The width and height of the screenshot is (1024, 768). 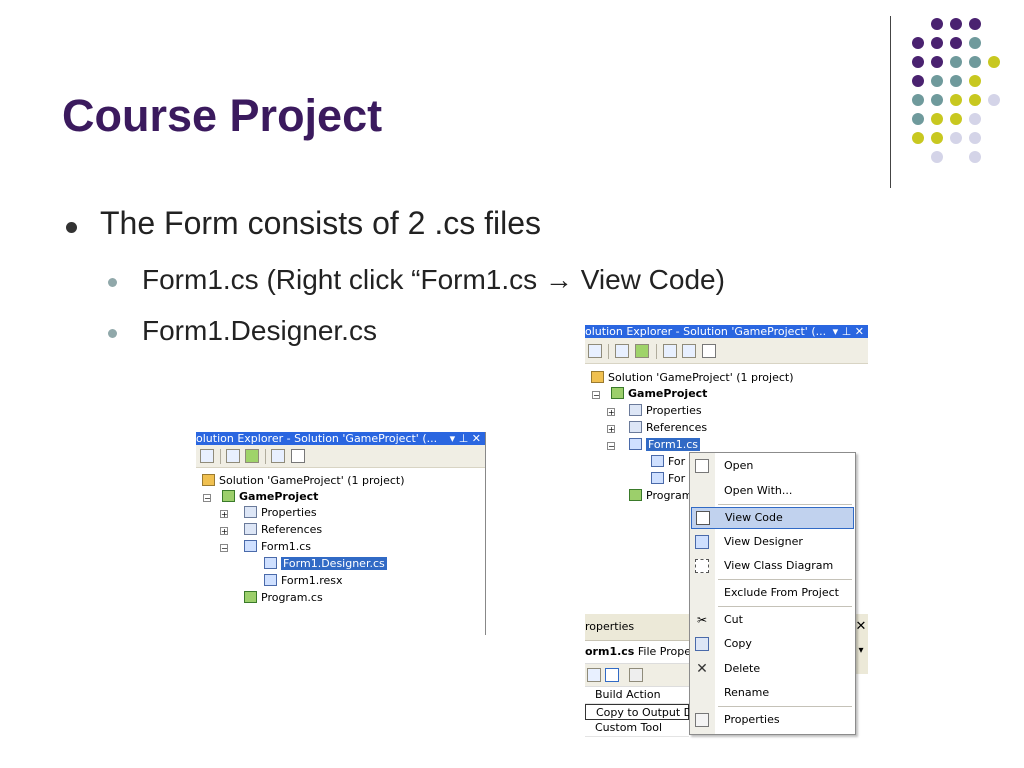 What do you see at coordinates (612, 675) in the screenshot?
I see `alphabetical-icon` at bounding box center [612, 675].